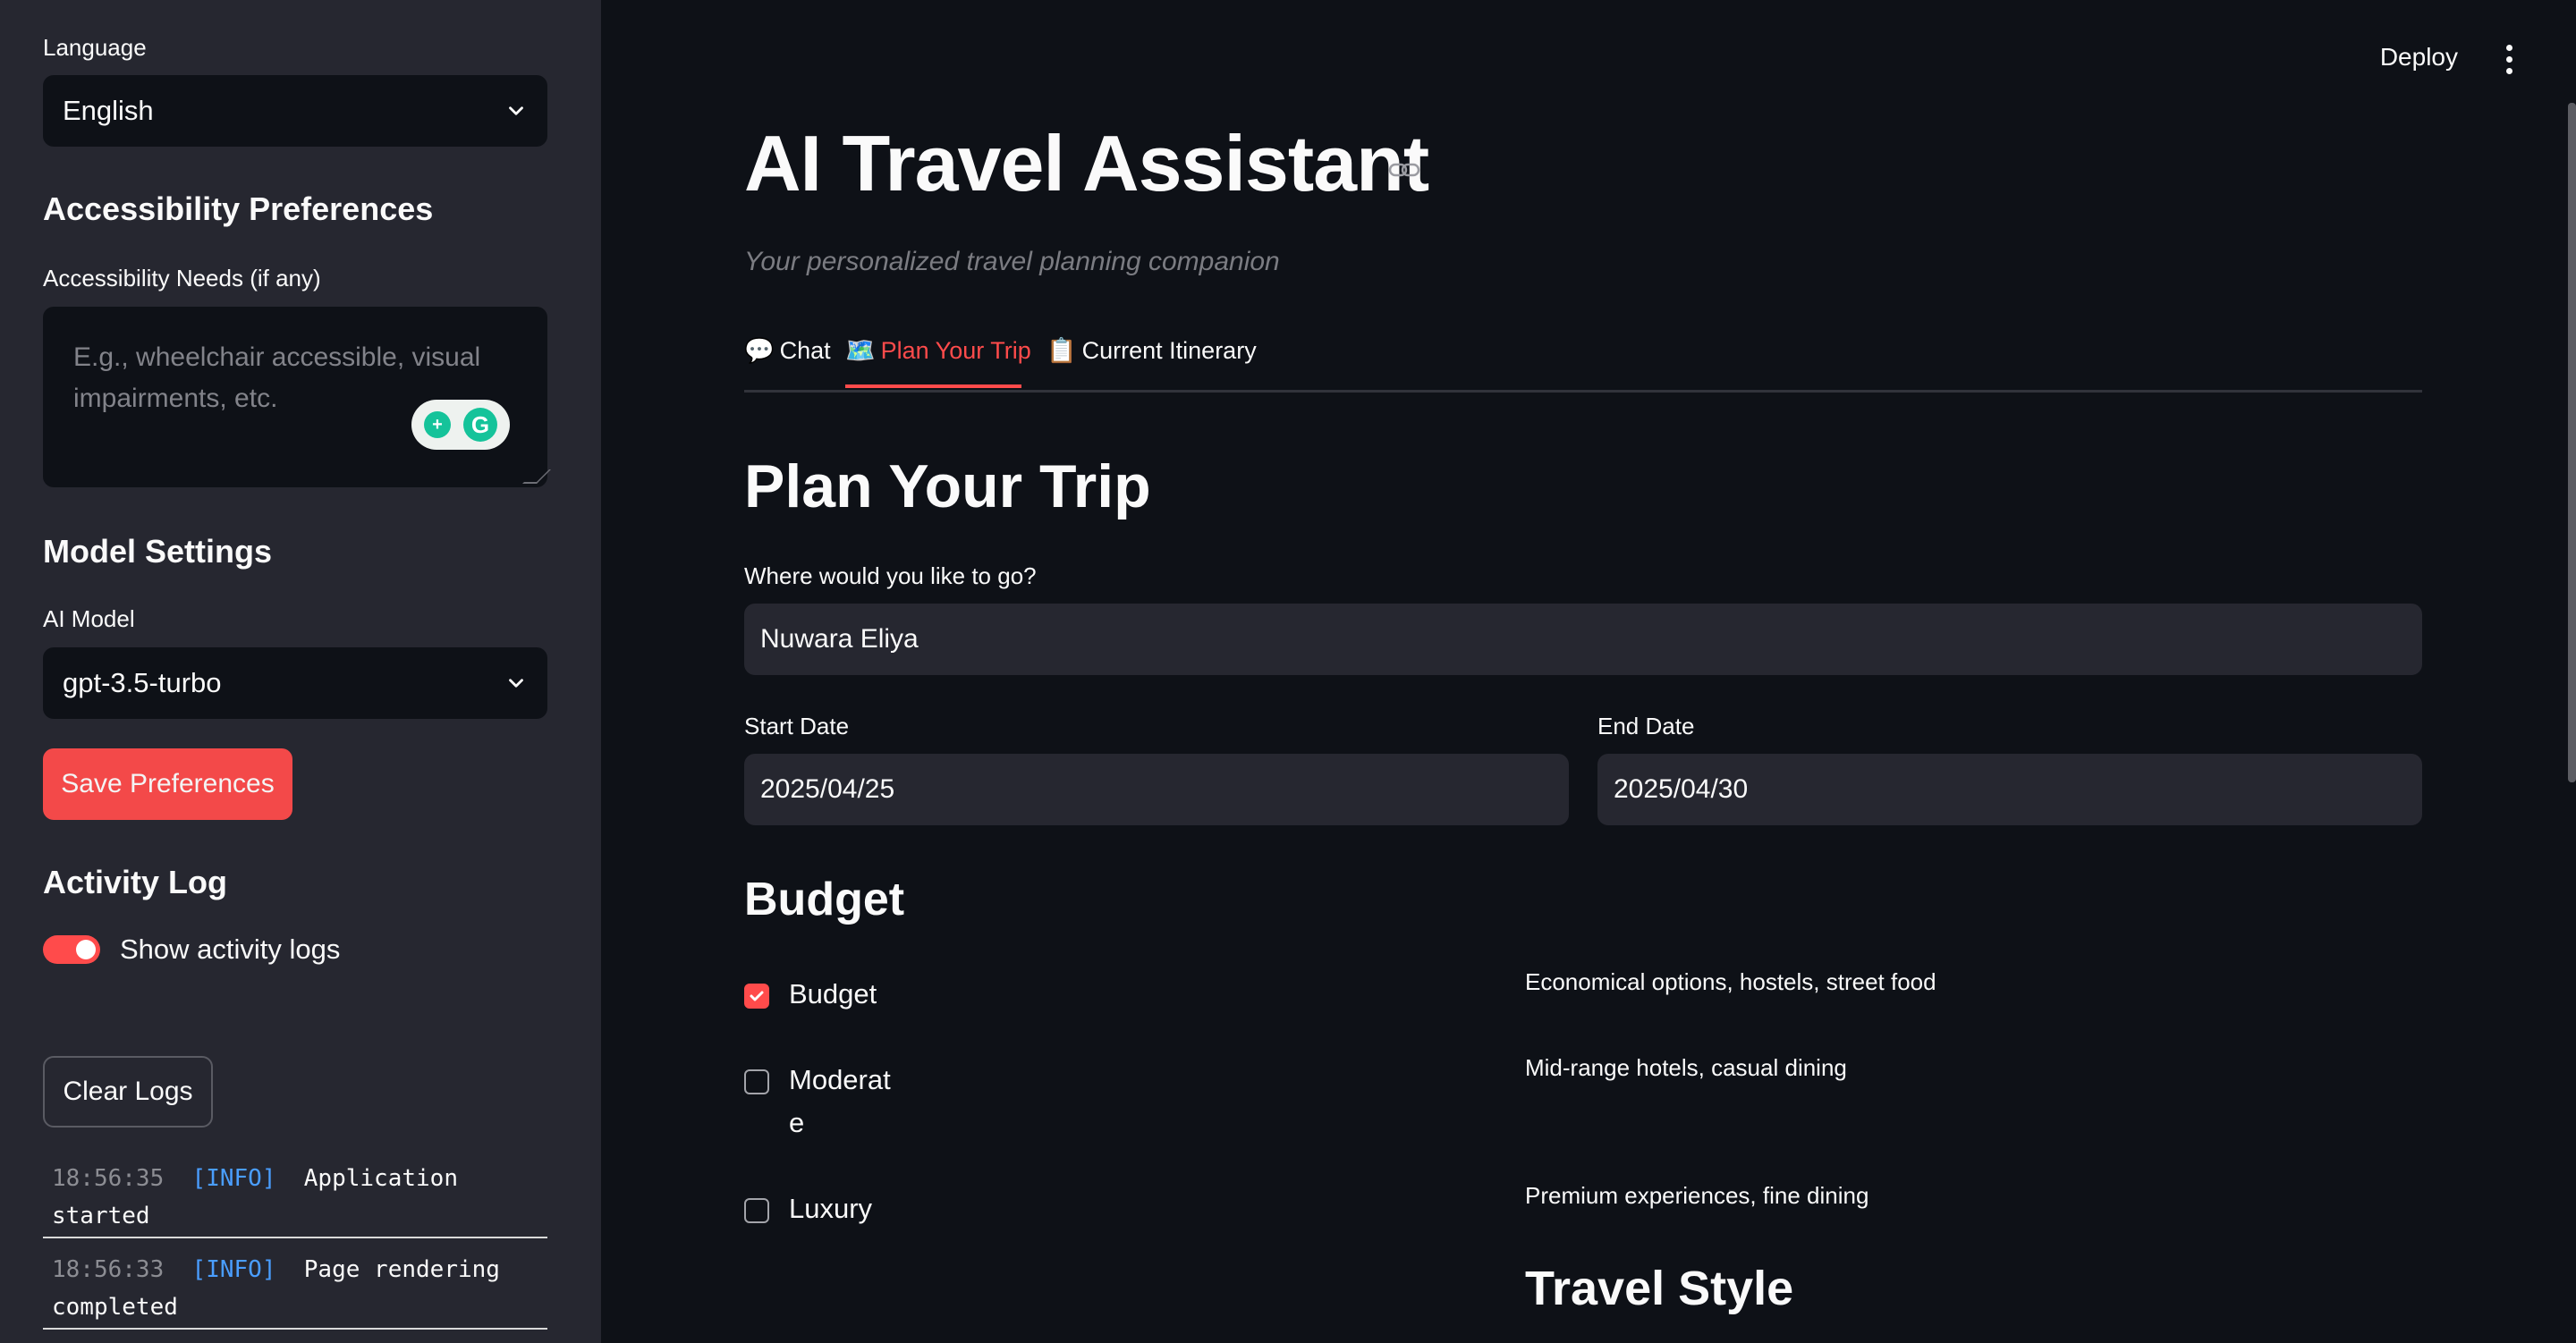 The height and width of the screenshot is (1343, 2576). What do you see at coordinates (2009, 789) in the screenshot?
I see `end-date-input: 2025/04/30` at bounding box center [2009, 789].